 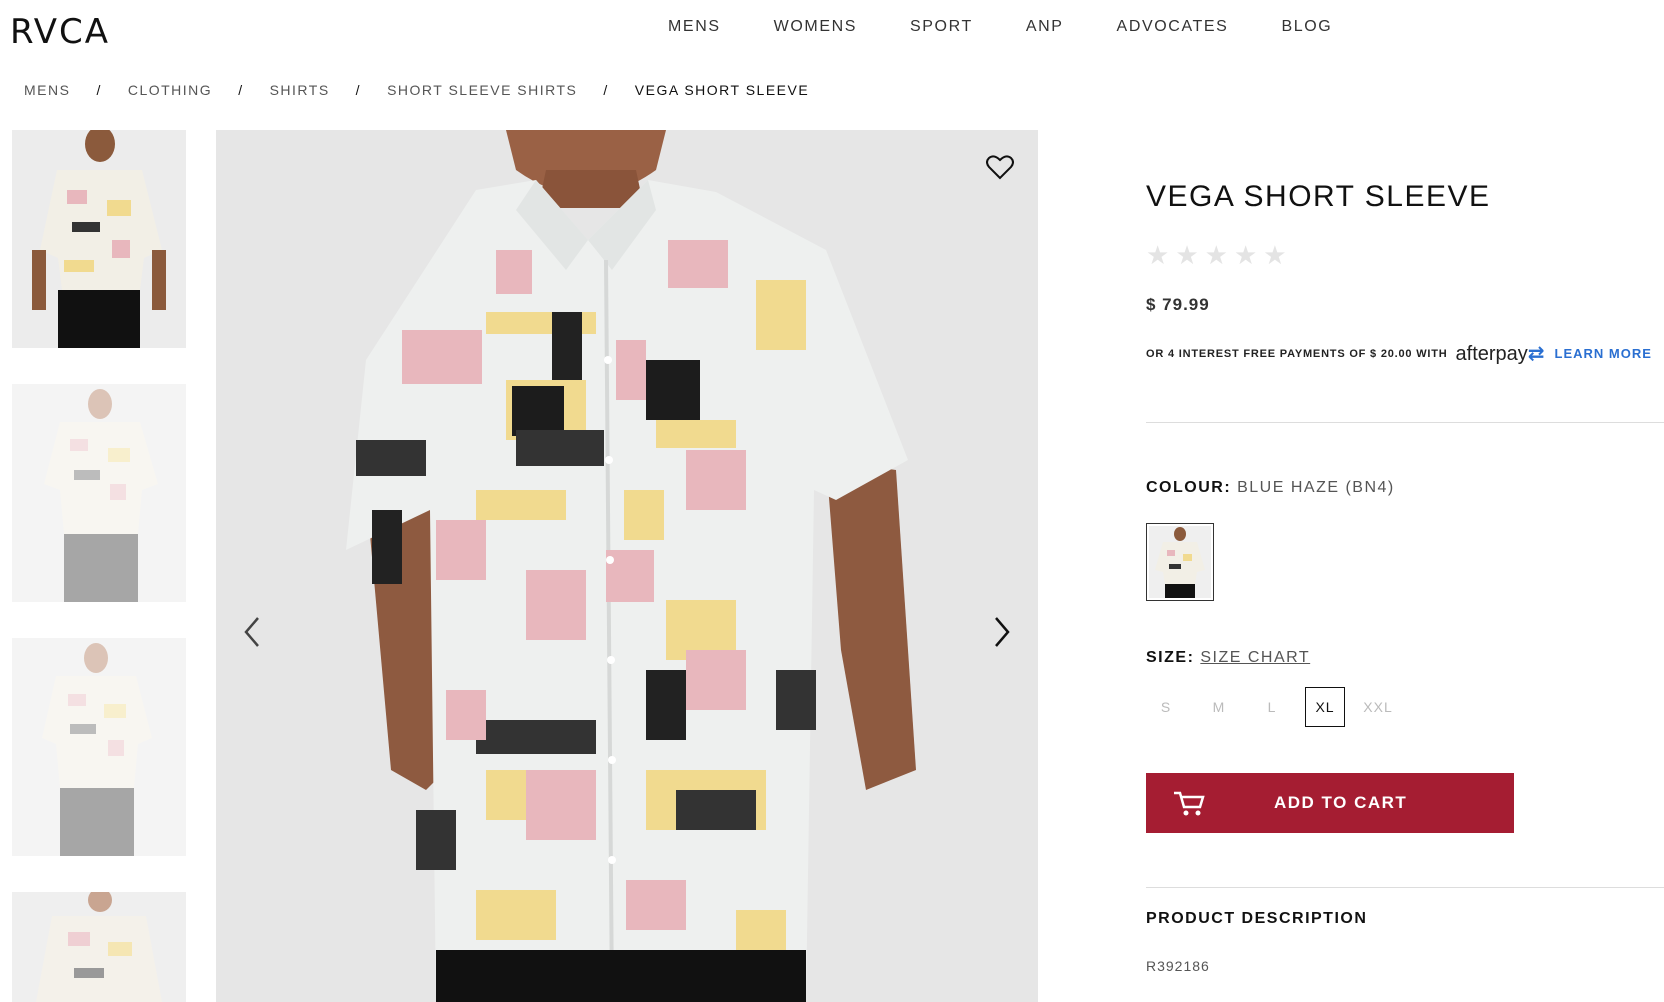 What do you see at coordinates (1325, 707) in the screenshot?
I see `size-option-xl: XL` at bounding box center [1325, 707].